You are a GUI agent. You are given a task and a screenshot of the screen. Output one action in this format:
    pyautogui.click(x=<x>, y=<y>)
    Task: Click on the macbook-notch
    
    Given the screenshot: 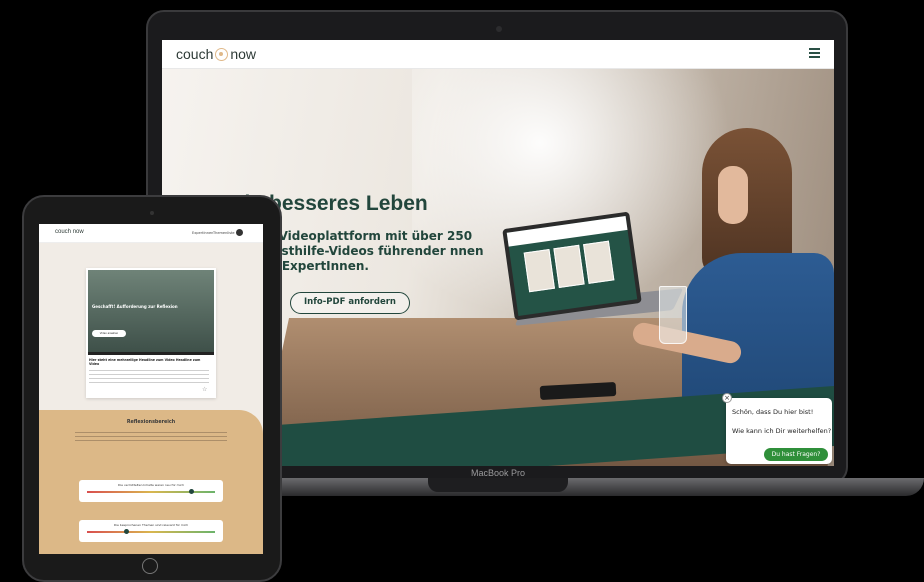 What is the action you would take?
    pyautogui.click(x=498, y=485)
    